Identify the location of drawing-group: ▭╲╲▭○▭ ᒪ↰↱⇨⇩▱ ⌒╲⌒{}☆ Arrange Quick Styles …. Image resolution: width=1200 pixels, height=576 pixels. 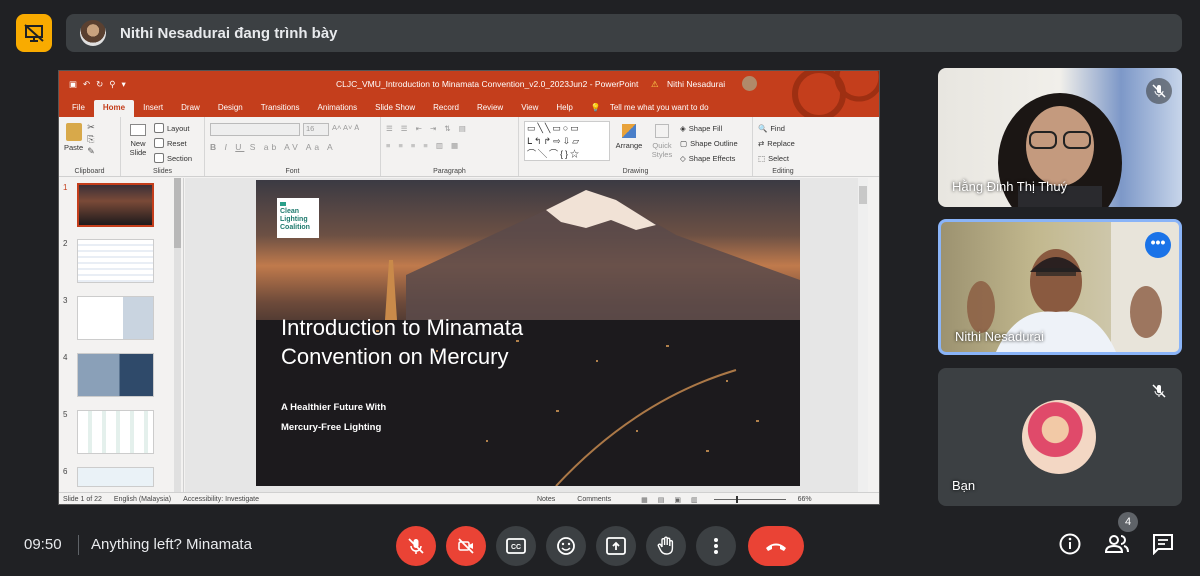
(636, 146).